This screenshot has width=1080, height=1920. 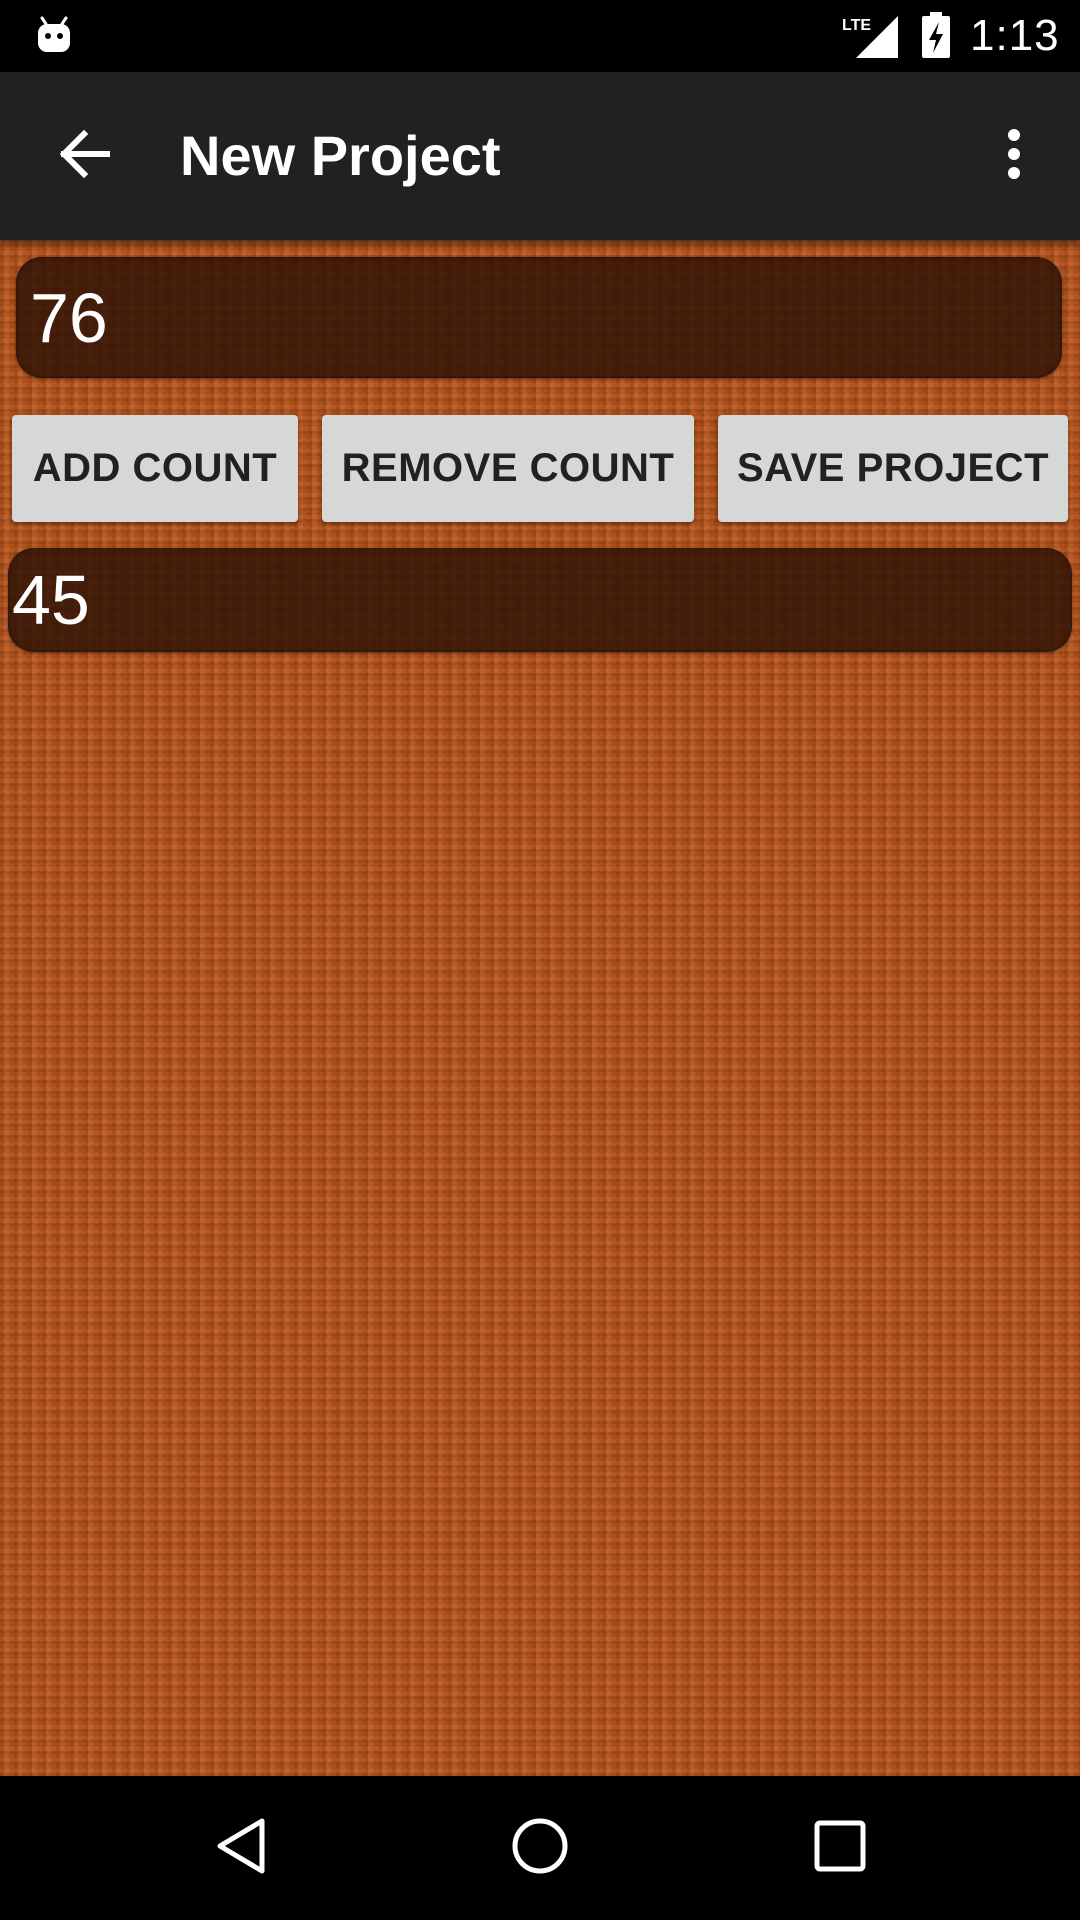 I want to click on nav-recents-button, so click(x=840, y=1848).